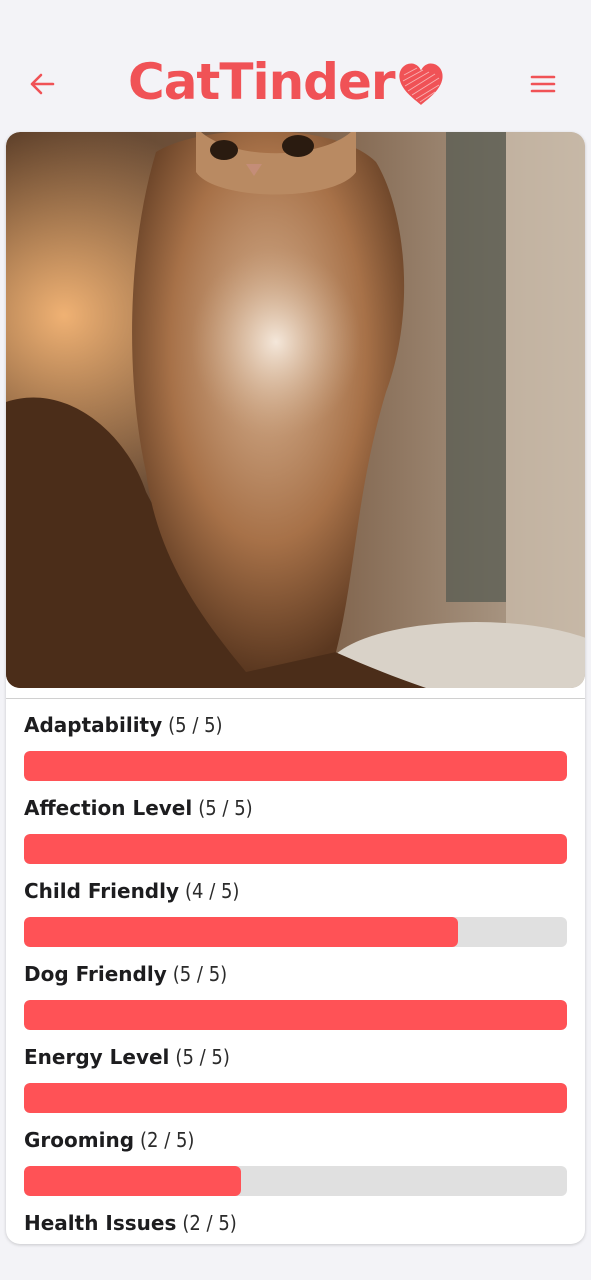 This screenshot has width=591, height=1280. Describe the element at coordinates (100, 1223) in the screenshot. I see `stat-name: Health Issues` at that location.